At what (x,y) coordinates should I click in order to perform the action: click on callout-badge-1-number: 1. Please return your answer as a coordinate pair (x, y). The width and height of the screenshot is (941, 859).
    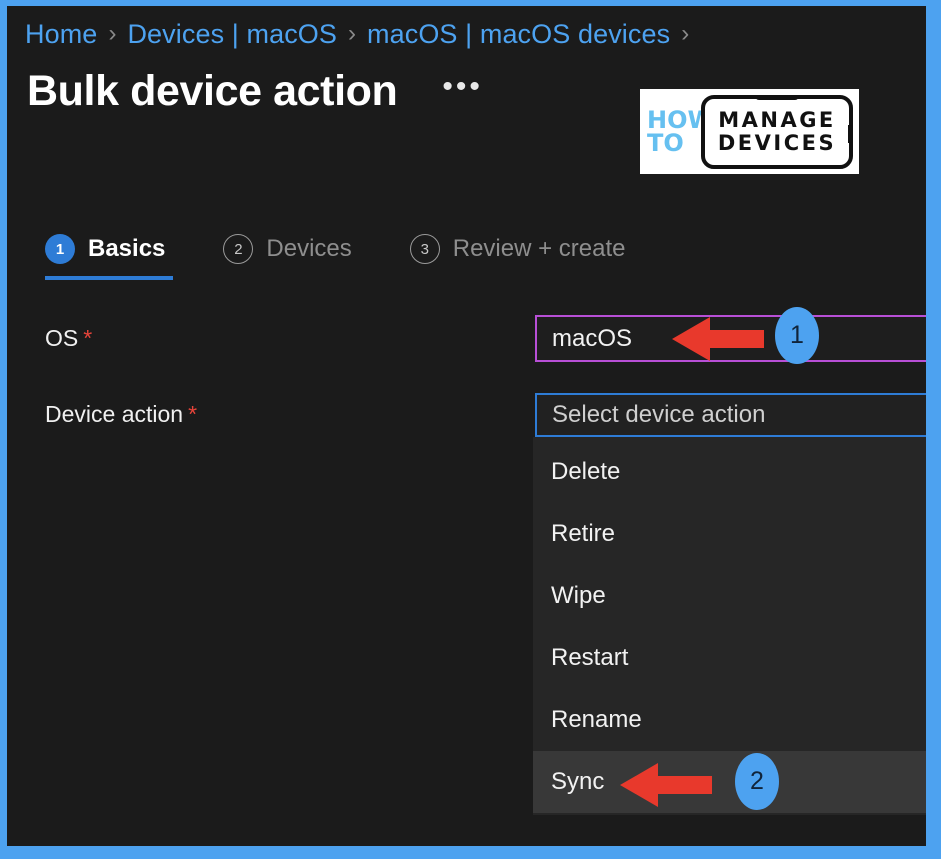
    Looking at the image, I should click on (797, 335).